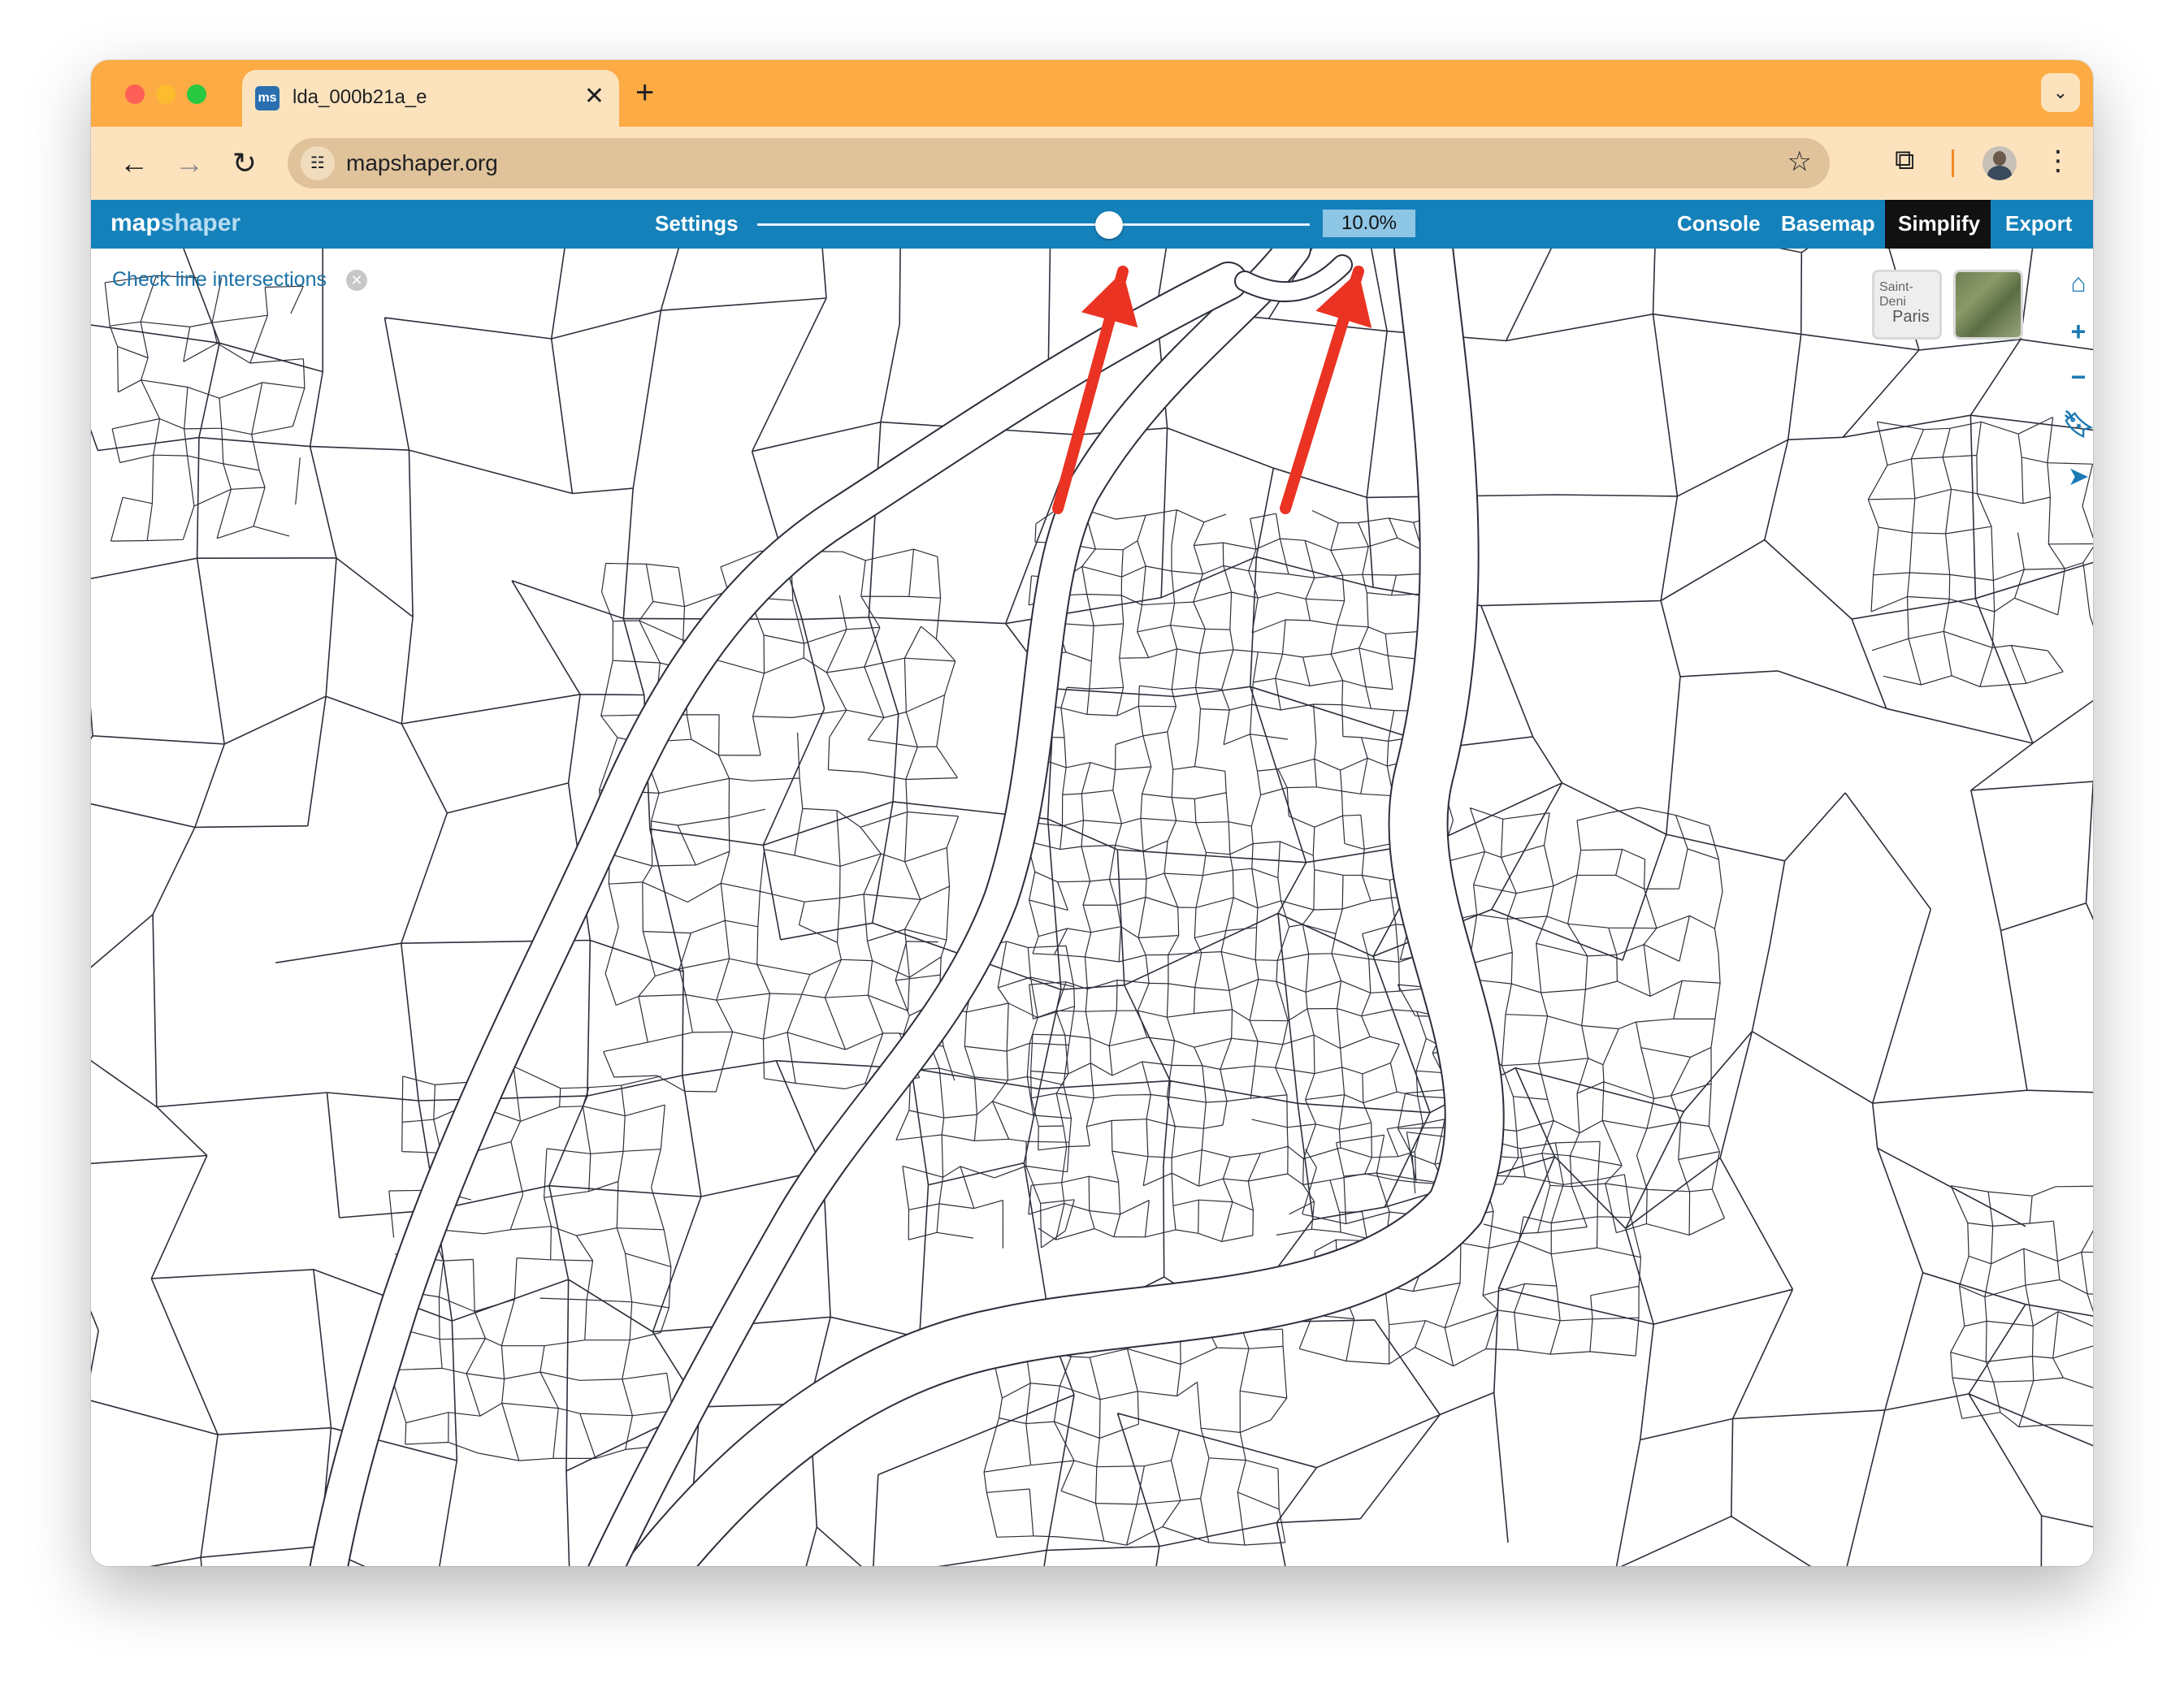 The height and width of the screenshot is (1688, 2184). I want to click on urban-blocks-island, so click(1240, 875).